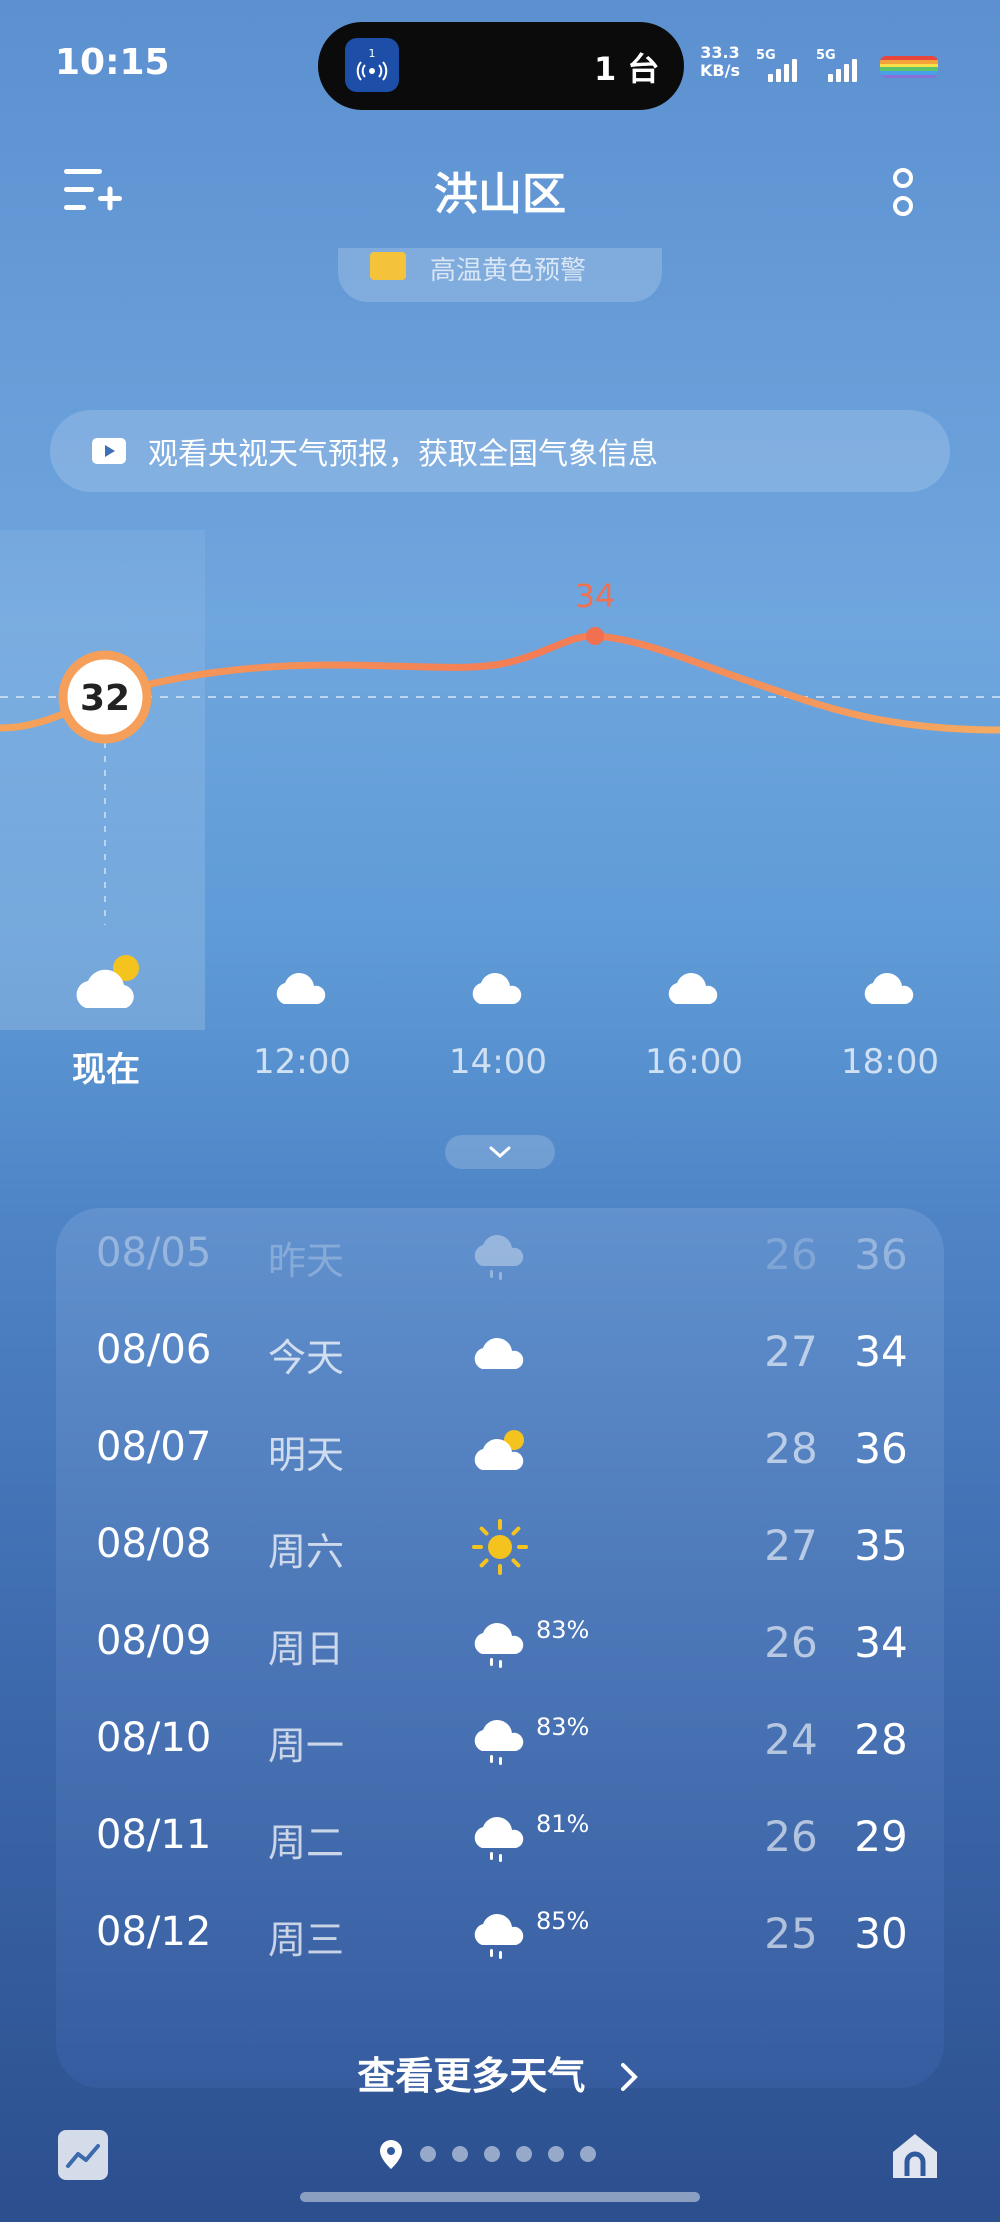 The image size is (1000, 2222). What do you see at coordinates (306, 1358) in the screenshot?
I see `daily-day: 今天` at bounding box center [306, 1358].